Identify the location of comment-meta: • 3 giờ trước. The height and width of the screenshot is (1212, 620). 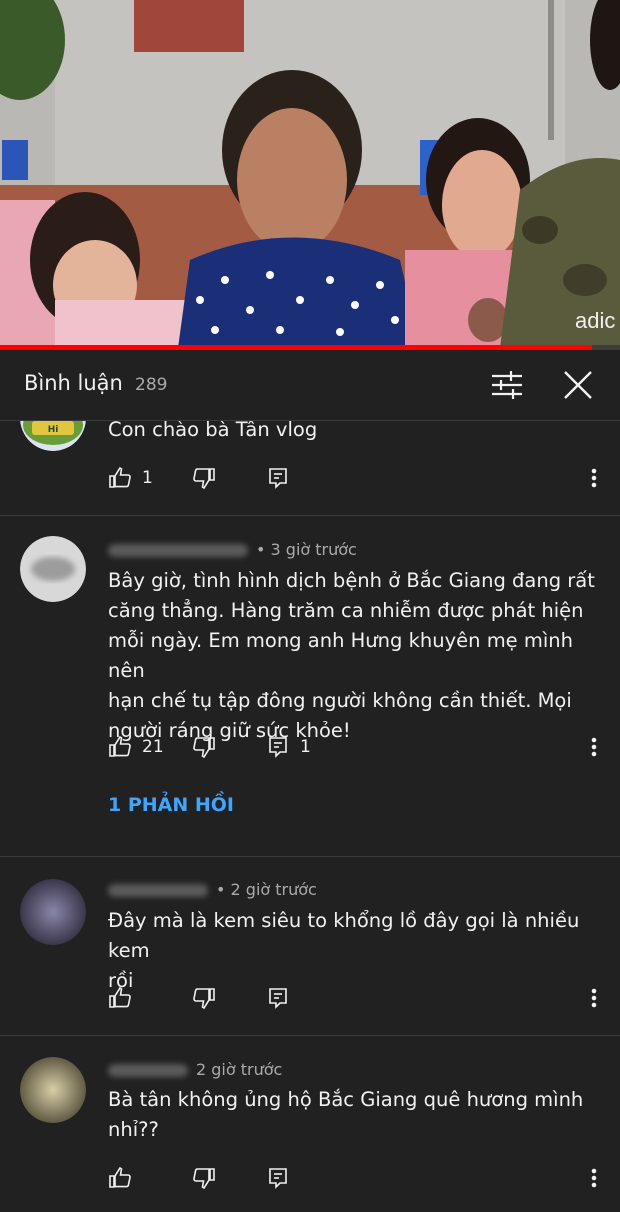
(232, 549).